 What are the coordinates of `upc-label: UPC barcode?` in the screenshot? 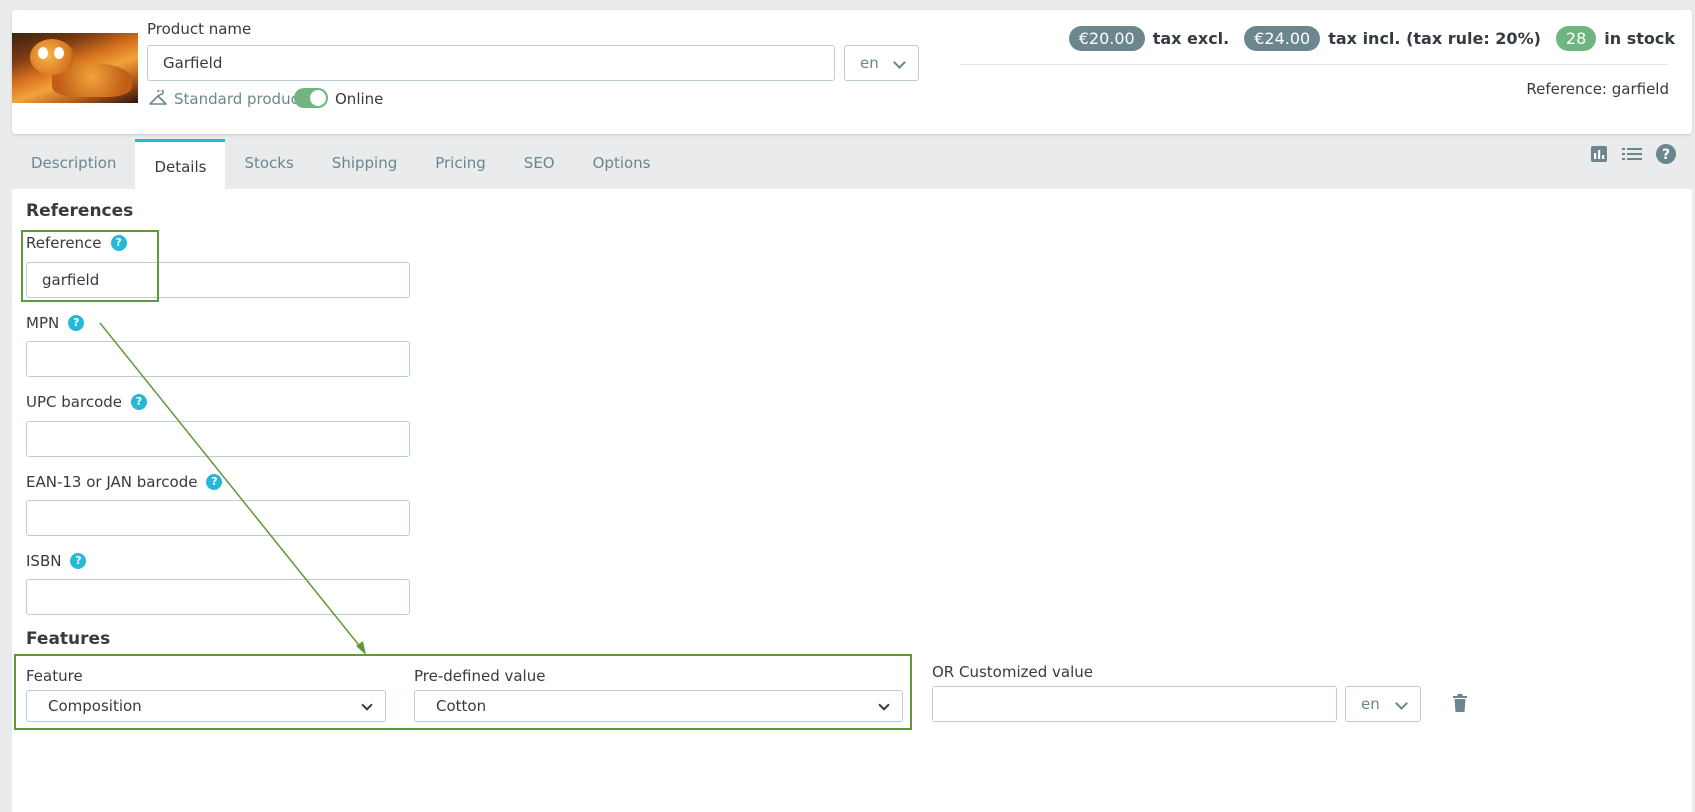 It's located at (86, 402).